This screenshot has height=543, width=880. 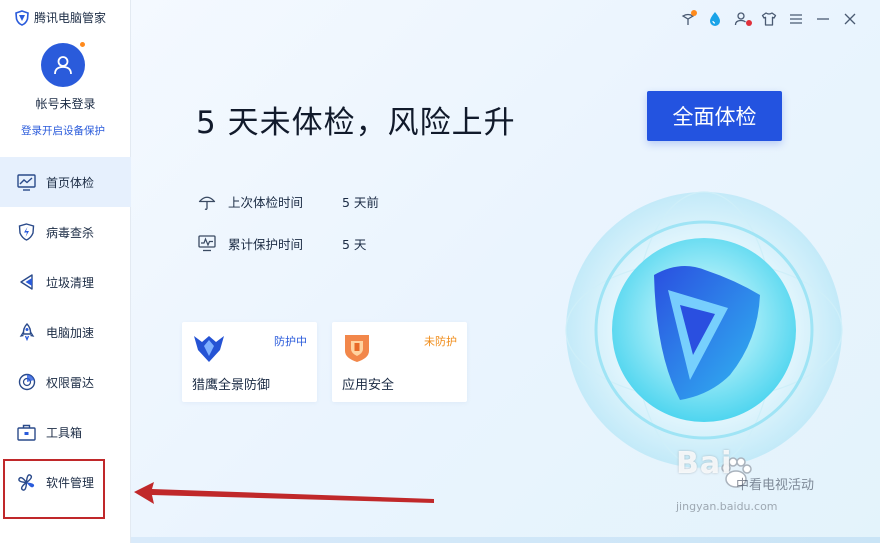 I want to click on annotation-arrow, so click(x=284, y=493).